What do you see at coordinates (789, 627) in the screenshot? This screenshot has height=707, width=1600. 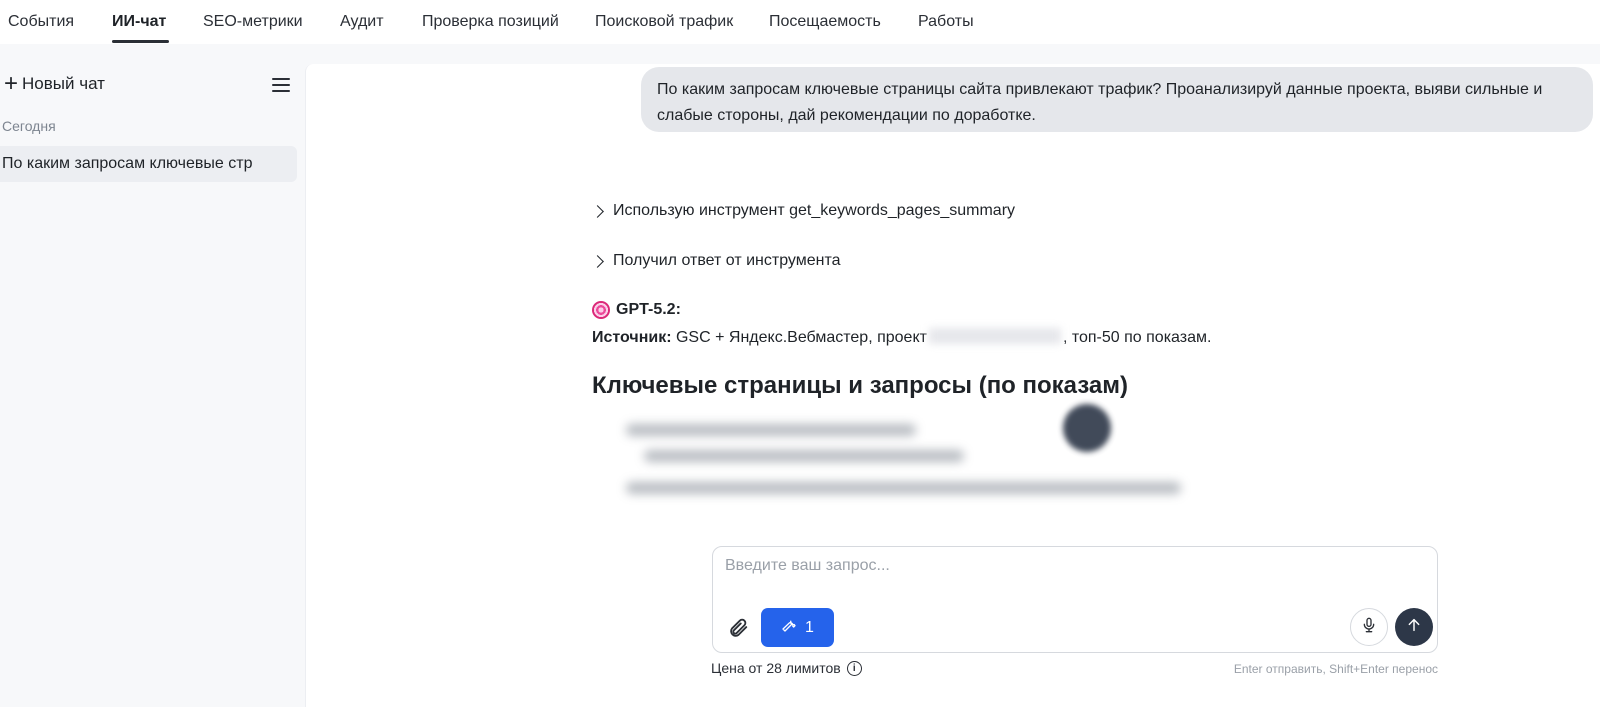 I see `wrench-icon` at bounding box center [789, 627].